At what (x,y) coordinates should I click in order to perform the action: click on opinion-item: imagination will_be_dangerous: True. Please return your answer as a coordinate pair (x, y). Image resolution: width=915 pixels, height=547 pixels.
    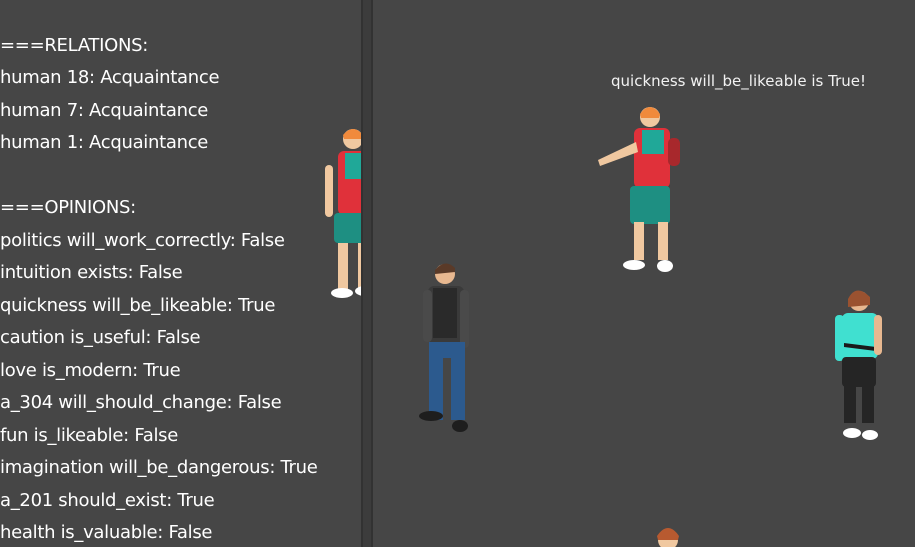
    Looking at the image, I should click on (159, 467).